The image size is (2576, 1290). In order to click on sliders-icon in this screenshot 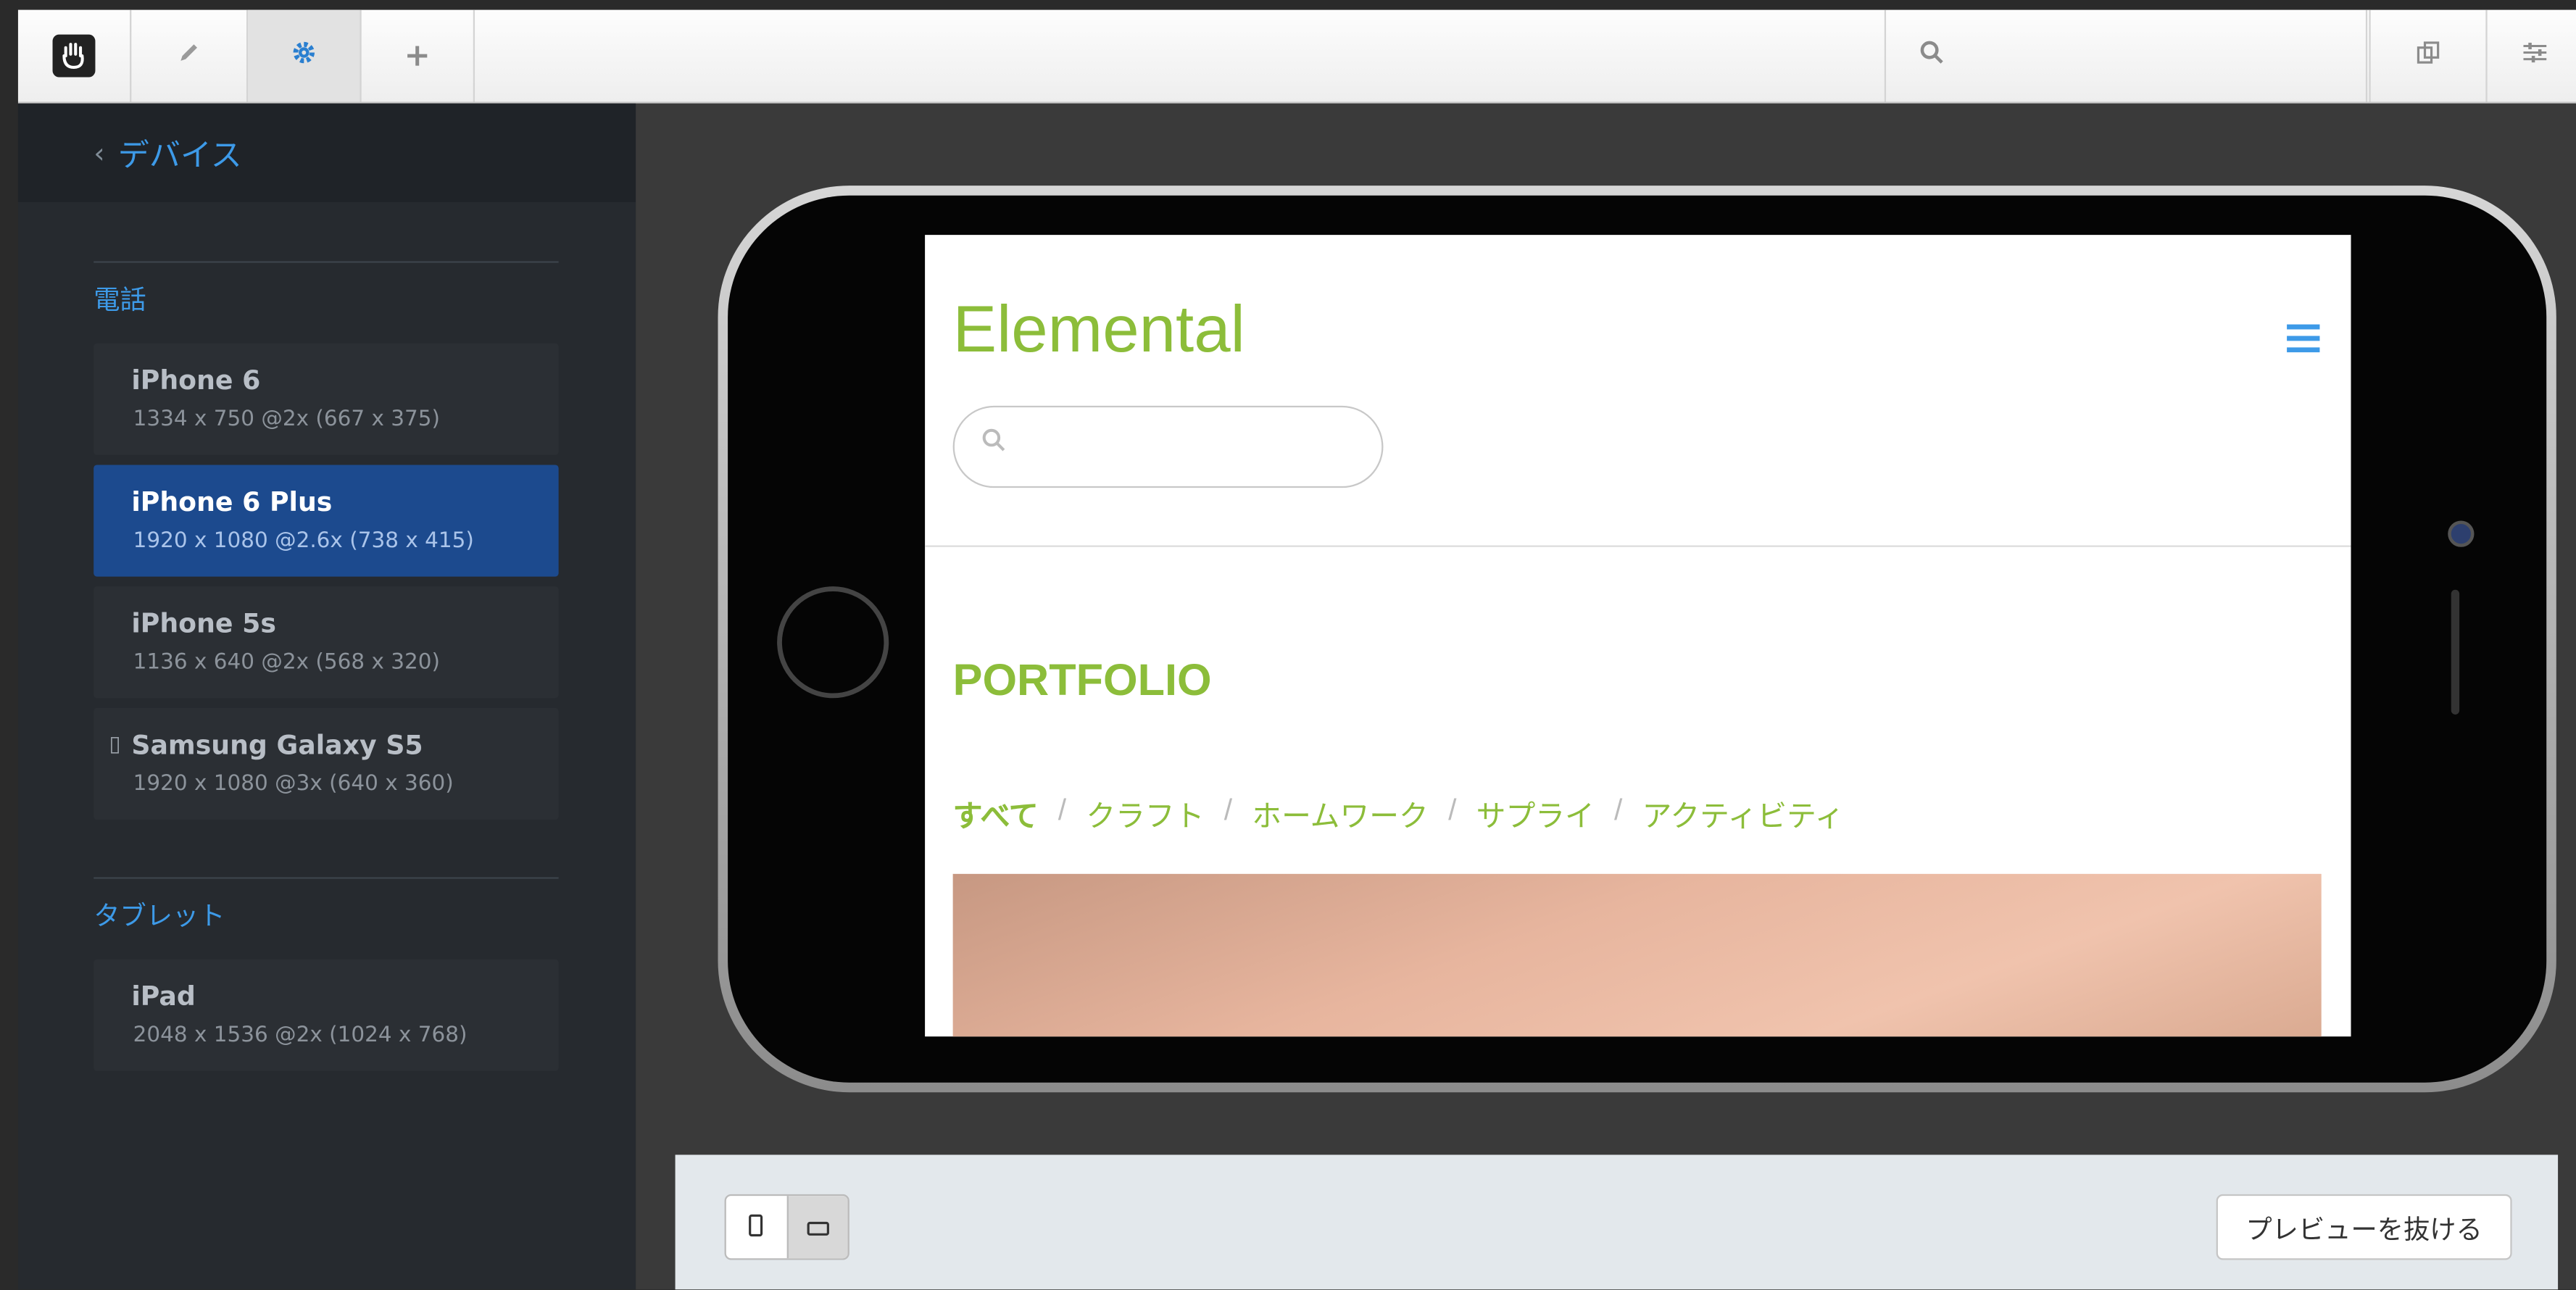, I will do `click(2535, 56)`.